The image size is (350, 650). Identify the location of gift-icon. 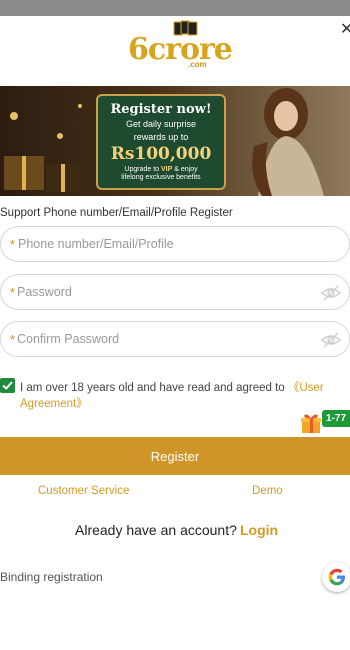
(311, 423).